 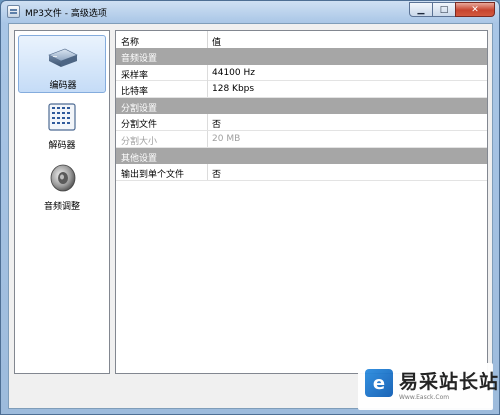 I want to click on maximize-button: □, so click(x=444, y=9).